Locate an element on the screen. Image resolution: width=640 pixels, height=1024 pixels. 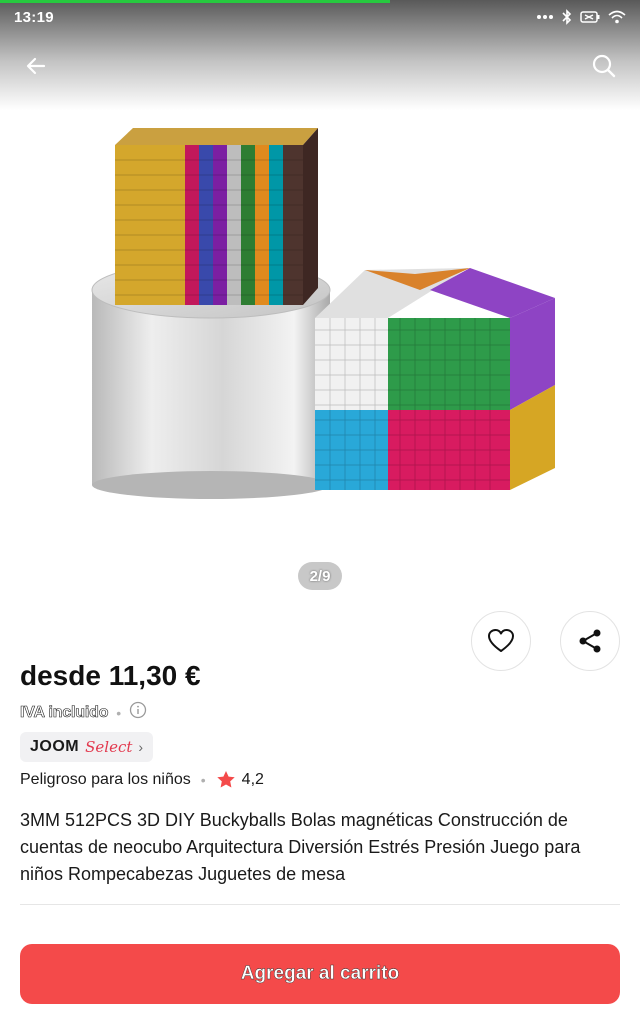
status-icons is located at coordinates (581, 17).